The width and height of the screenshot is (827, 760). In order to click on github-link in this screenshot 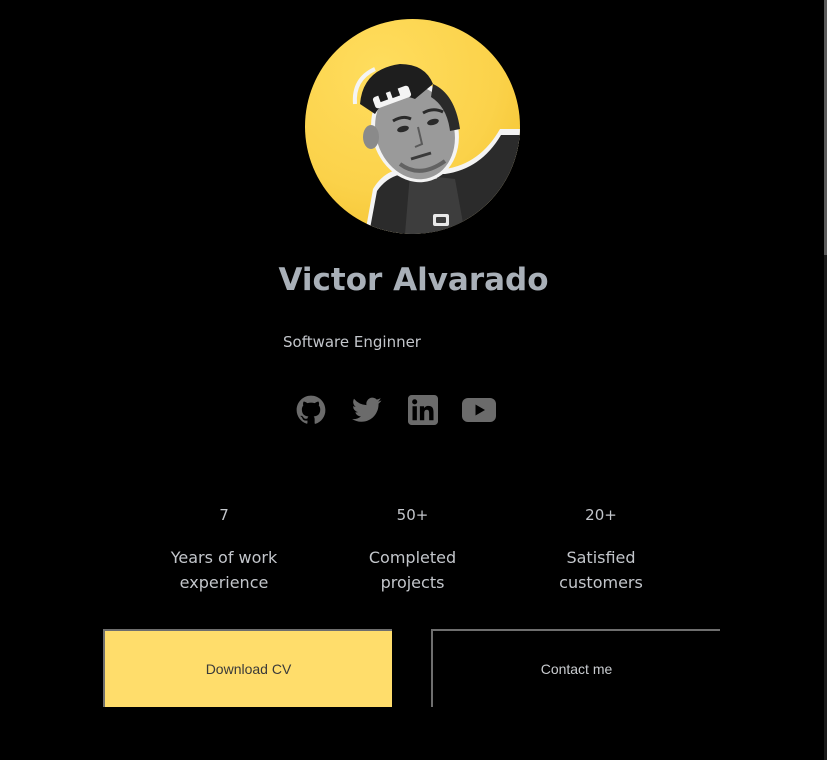, I will do `click(311, 410)`.